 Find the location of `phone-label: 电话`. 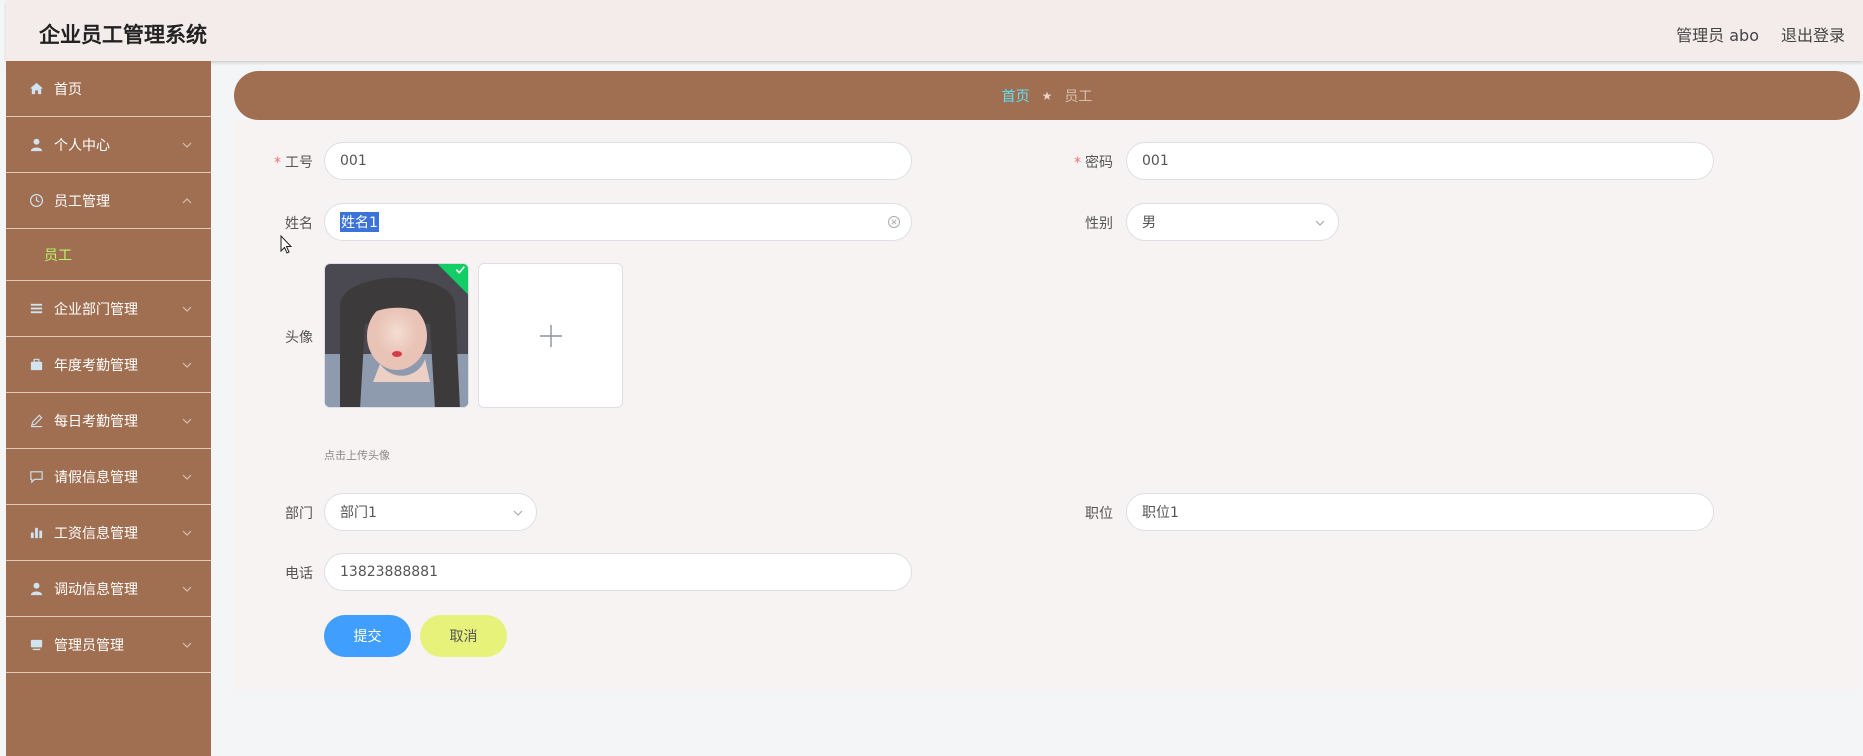

phone-label: 电话 is located at coordinates (299, 574).